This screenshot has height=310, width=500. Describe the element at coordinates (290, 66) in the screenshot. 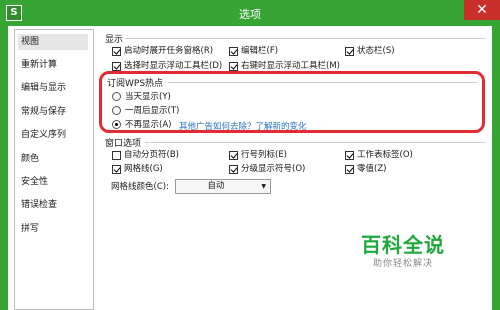

I see `checkbox-label: 右键时显示浮动工具栏(M)` at that location.